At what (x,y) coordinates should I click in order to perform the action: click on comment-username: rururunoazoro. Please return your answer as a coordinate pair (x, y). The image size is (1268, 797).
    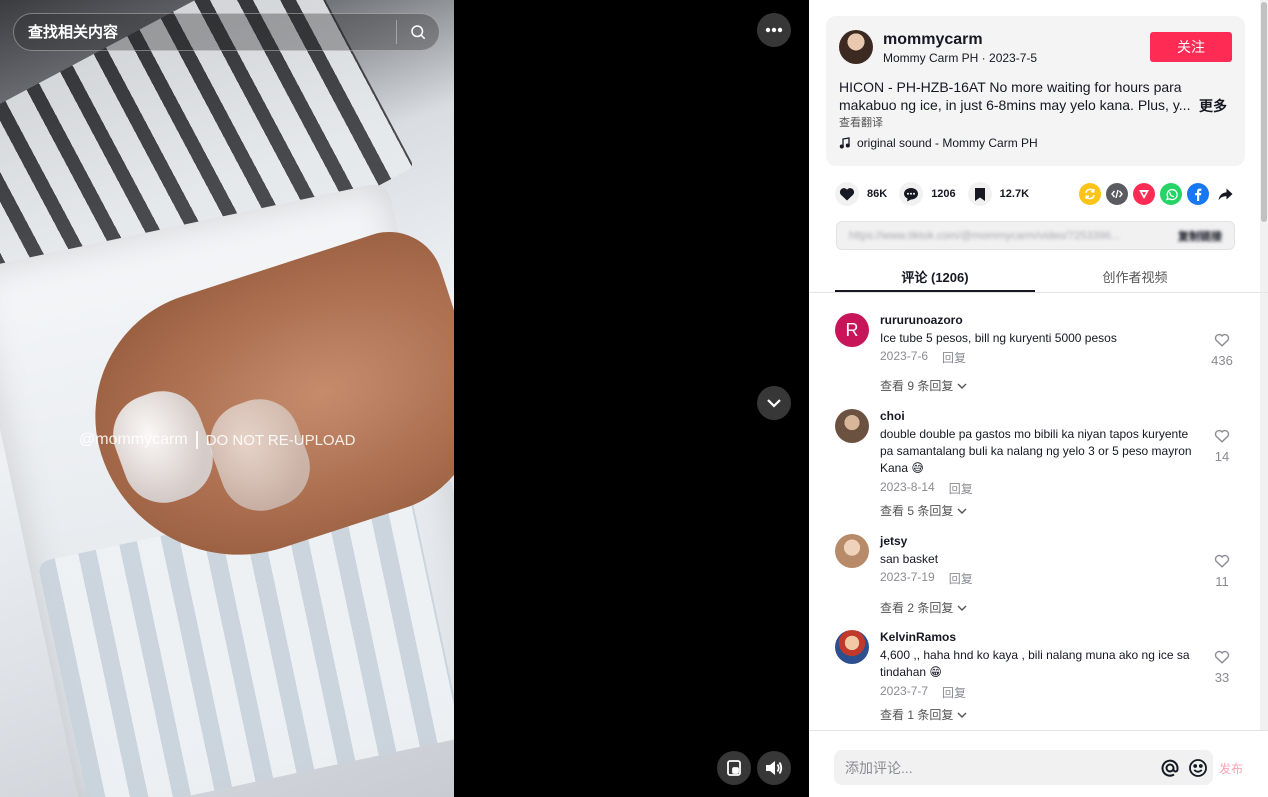
    Looking at the image, I should click on (921, 320).